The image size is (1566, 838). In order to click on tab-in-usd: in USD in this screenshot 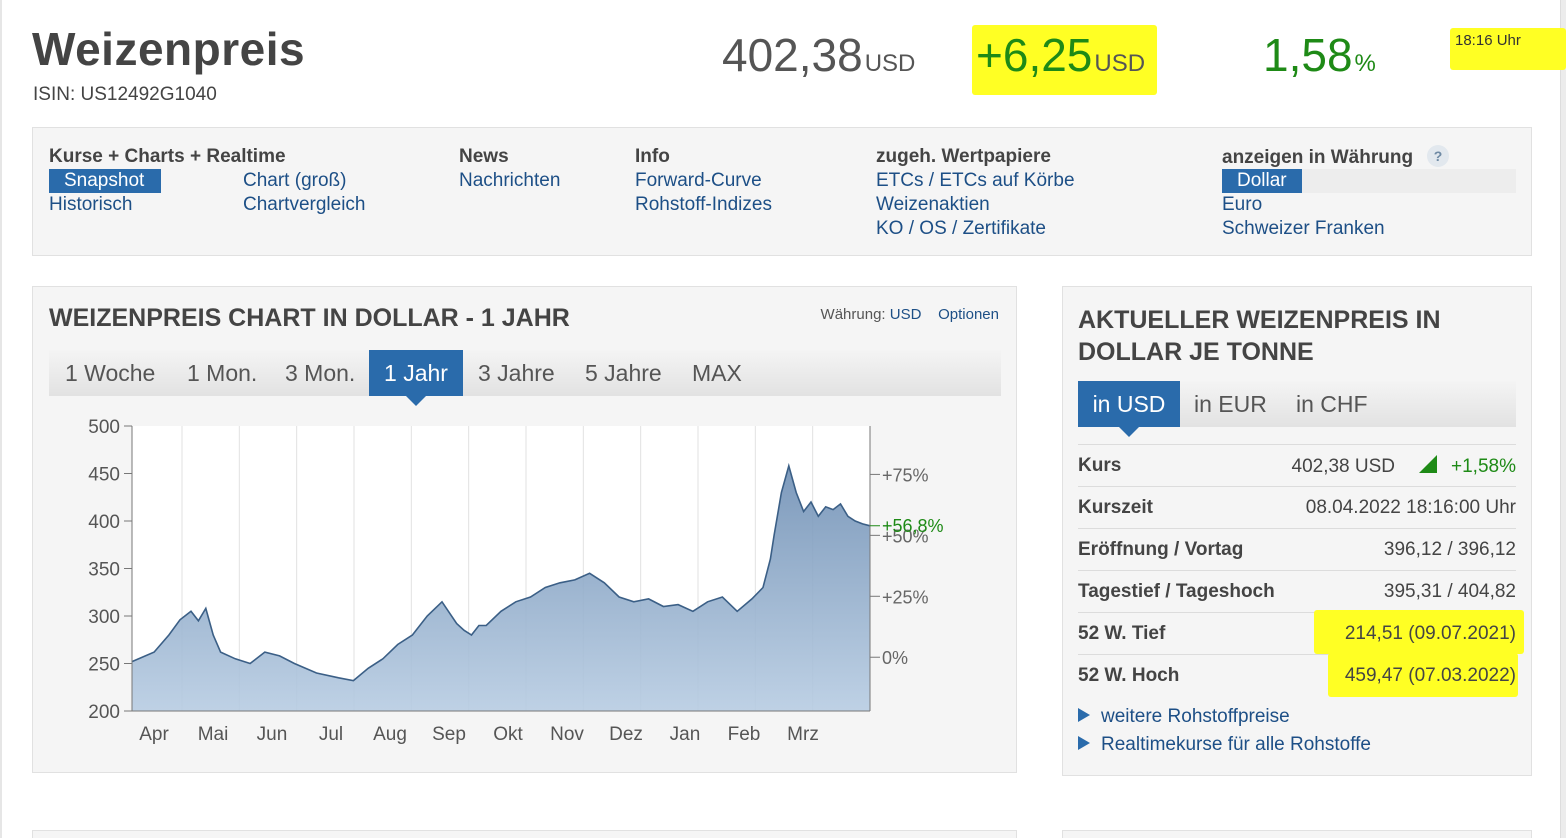, I will do `click(1129, 409)`.